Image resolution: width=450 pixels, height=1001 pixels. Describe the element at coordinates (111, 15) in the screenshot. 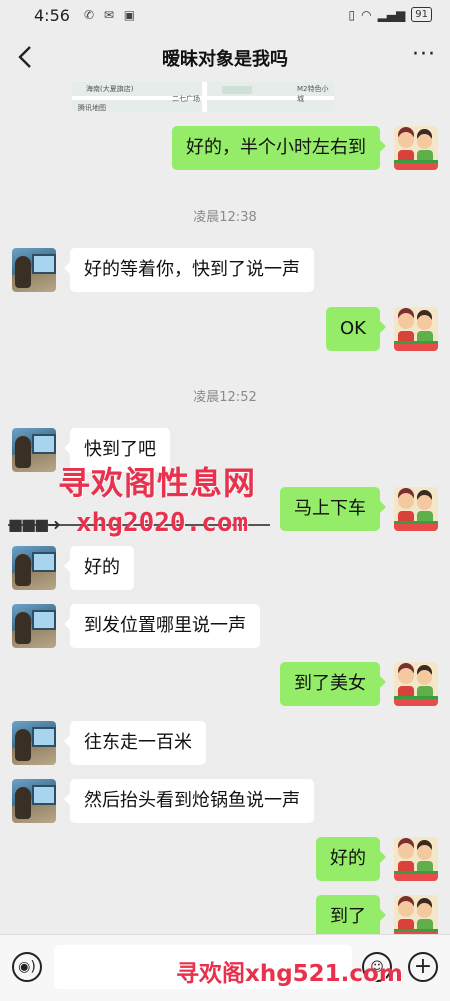

I see `notification-icons: ✆ ✉ ▣` at that location.